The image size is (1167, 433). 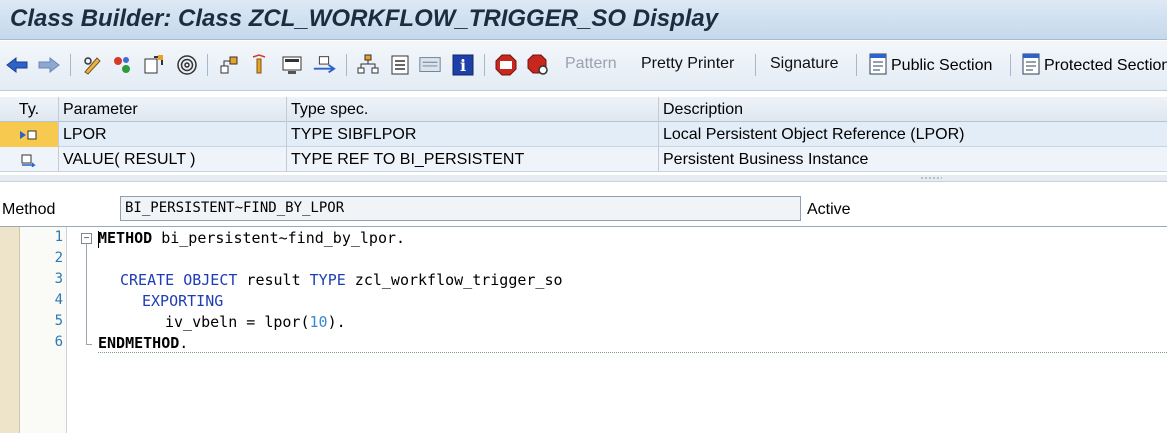 I want to click on line-number: 6, so click(x=58, y=342).